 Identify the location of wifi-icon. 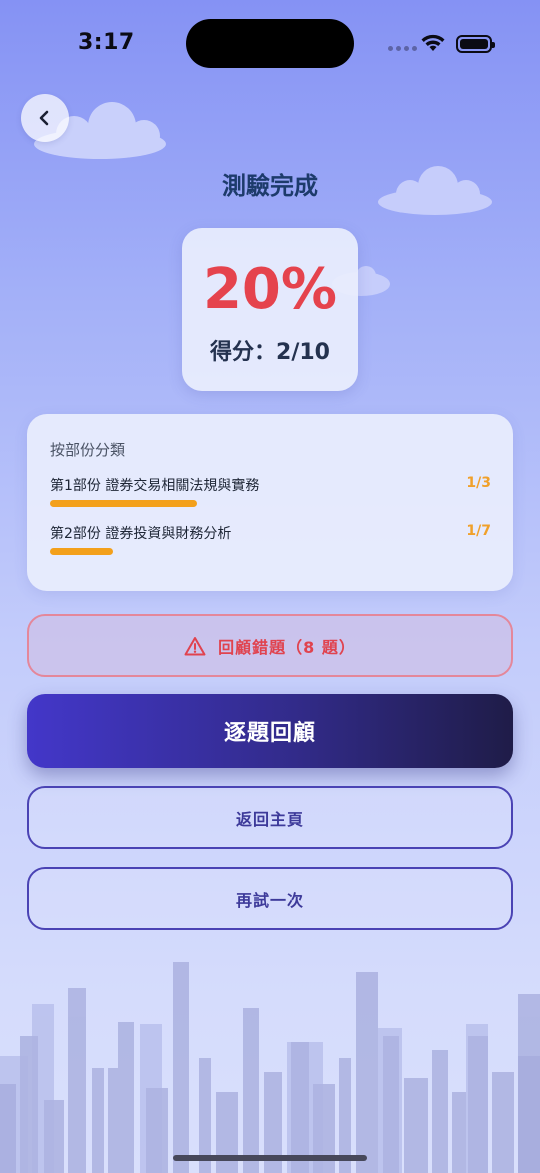
(433, 42).